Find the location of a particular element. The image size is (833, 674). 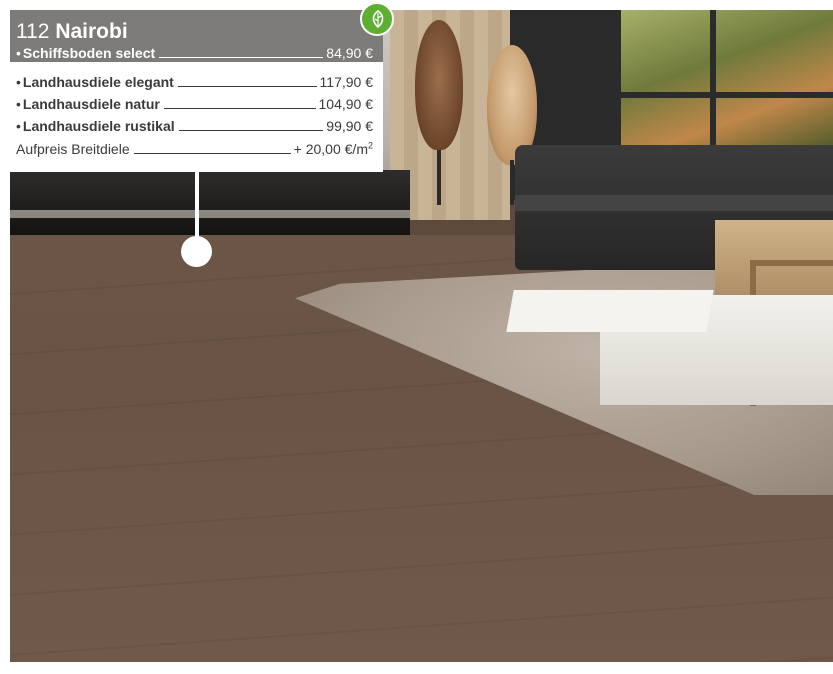

price-value: 104,90 € is located at coordinates (346, 104).